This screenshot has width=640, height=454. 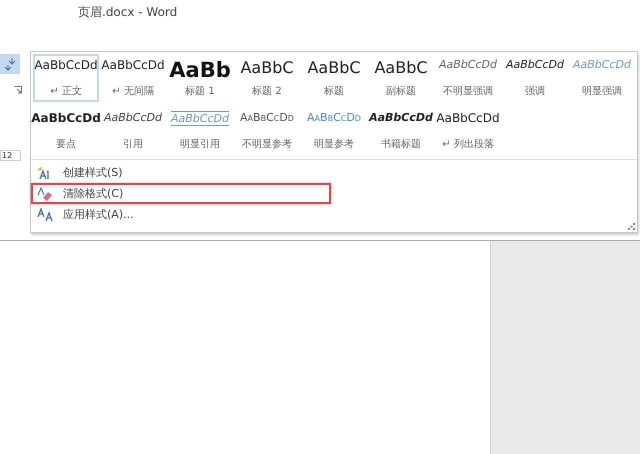 I want to click on window-title: 页眉.docx - Word, so click(x=127, y=12).